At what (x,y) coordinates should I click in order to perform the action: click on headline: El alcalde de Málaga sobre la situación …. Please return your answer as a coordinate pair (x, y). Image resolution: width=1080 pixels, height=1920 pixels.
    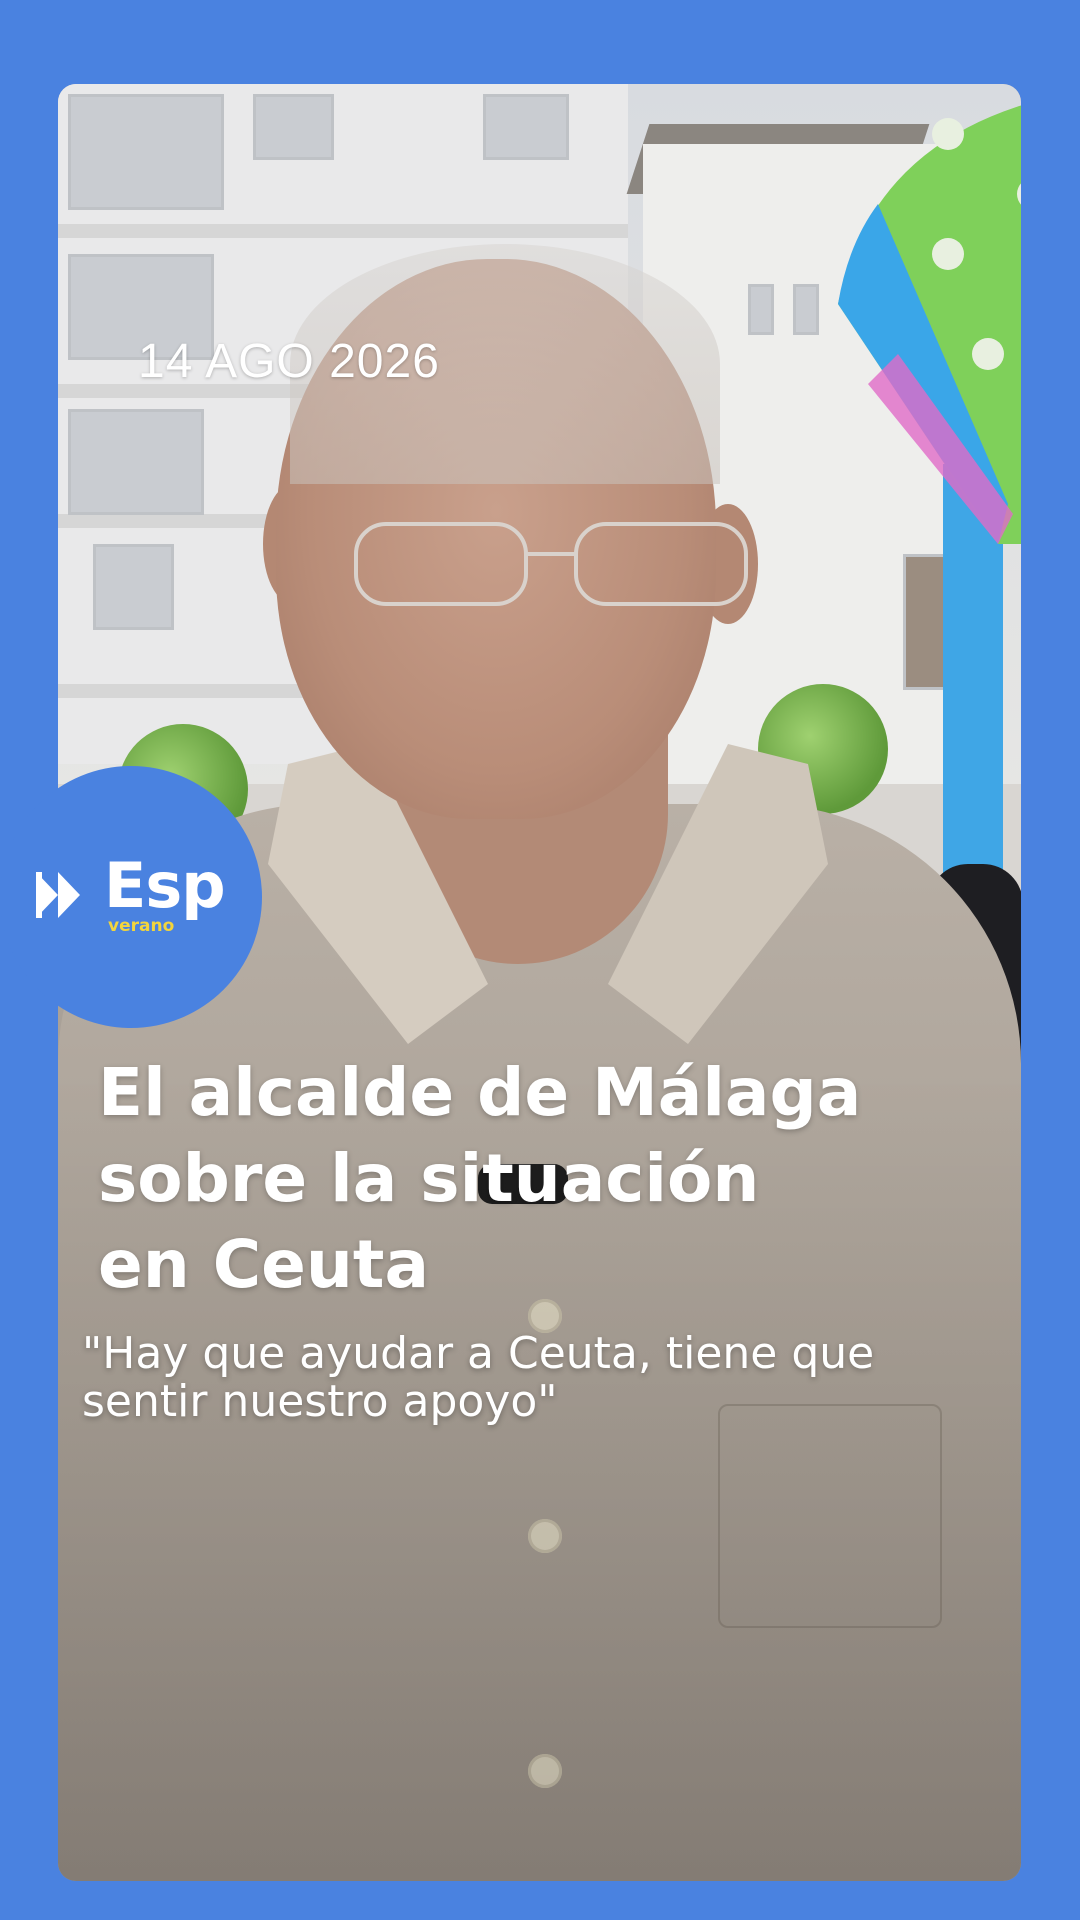
    Looking at the image, I should click on (508, 1179).